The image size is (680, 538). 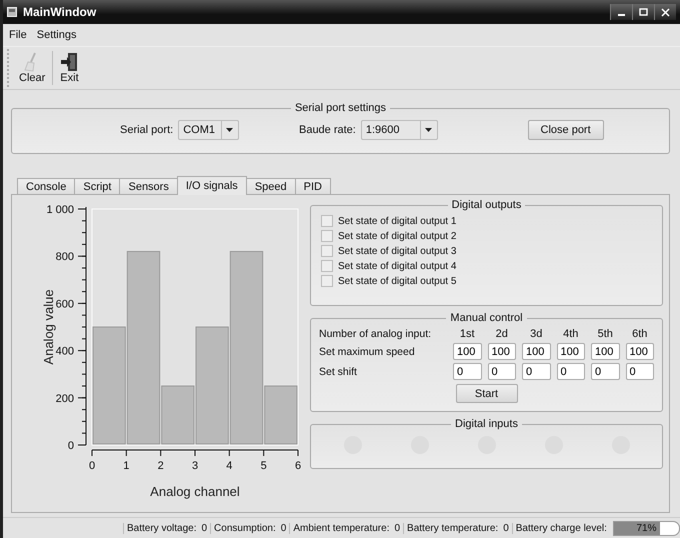 What do you see at coordinates (65, 352) in the screenshot?
I see `y-tick-label: 400` at bounding box center [65, 352].